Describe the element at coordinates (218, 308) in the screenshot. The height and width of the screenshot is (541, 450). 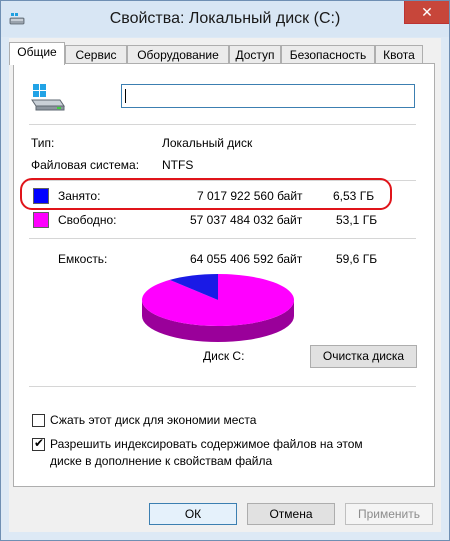
I see `disk-usage-pie` at that location.